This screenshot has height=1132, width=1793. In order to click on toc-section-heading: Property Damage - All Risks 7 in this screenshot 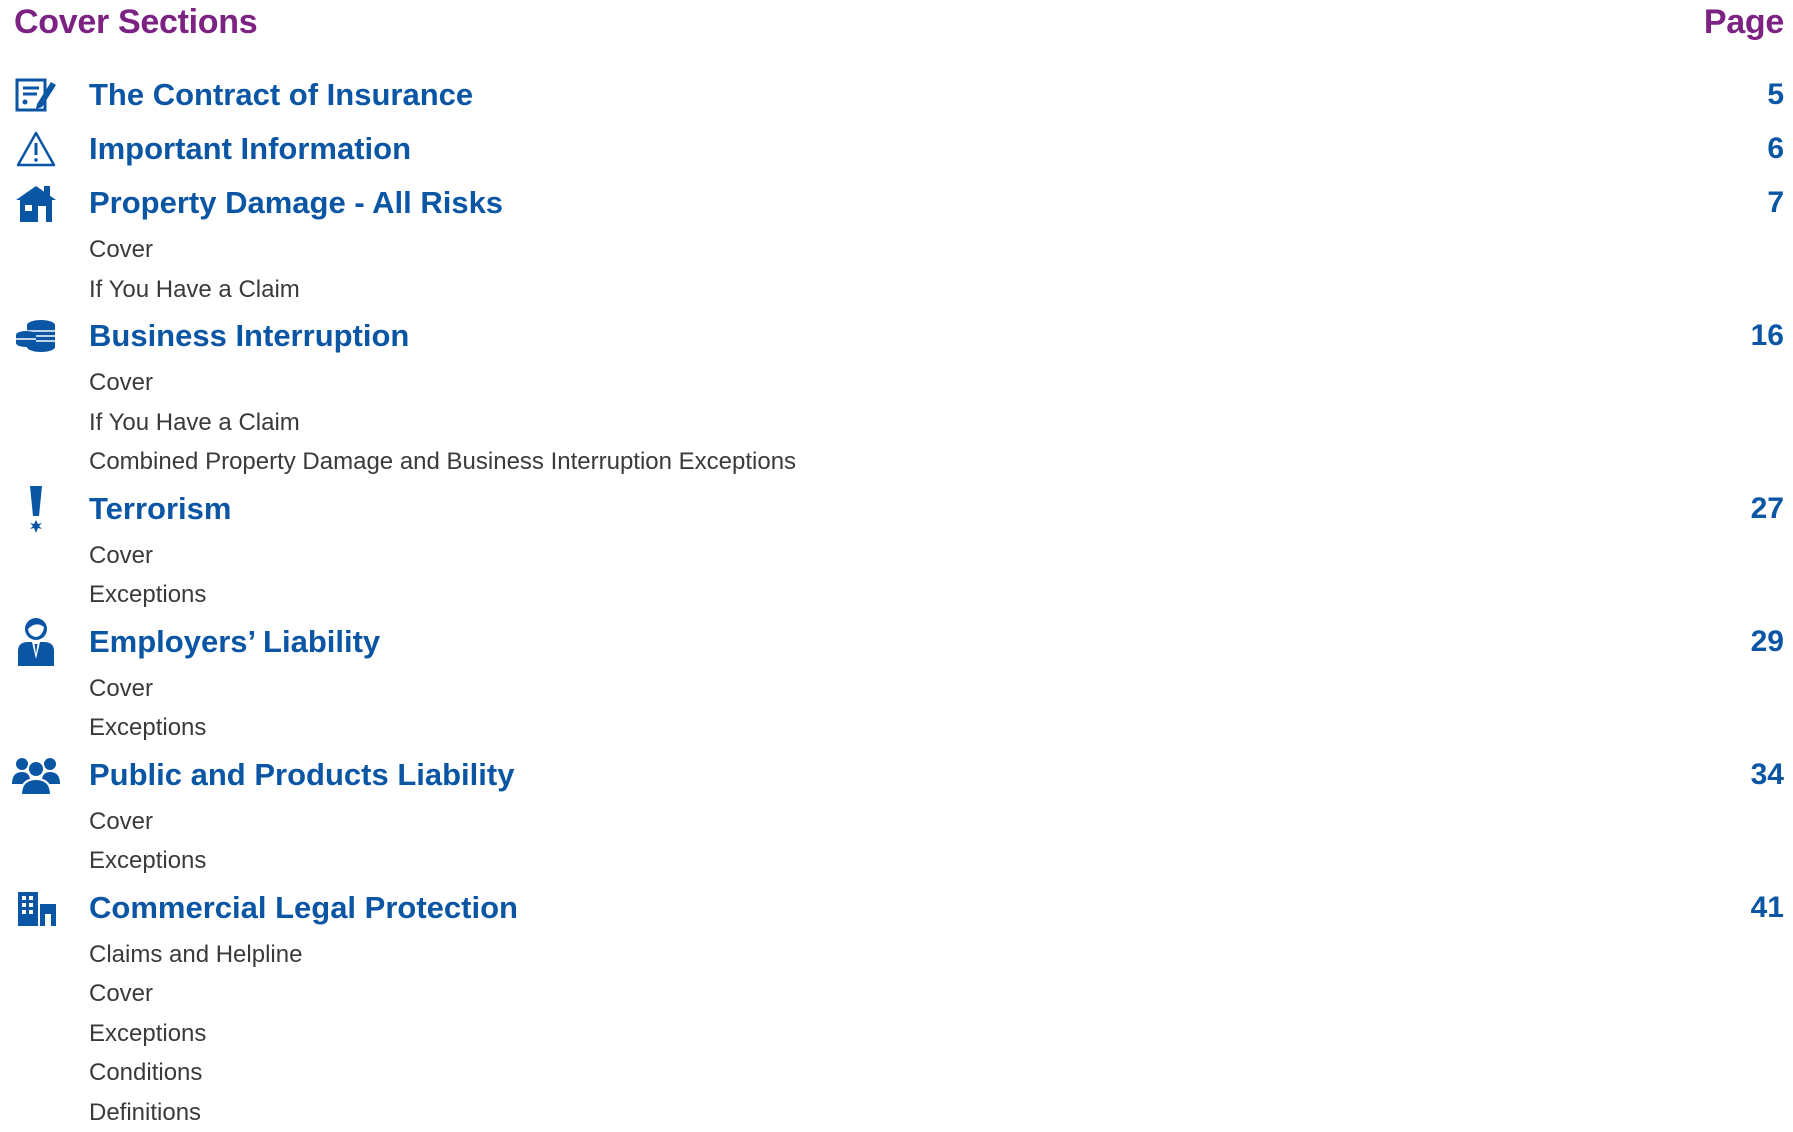, I will do `click(896, 203)`.